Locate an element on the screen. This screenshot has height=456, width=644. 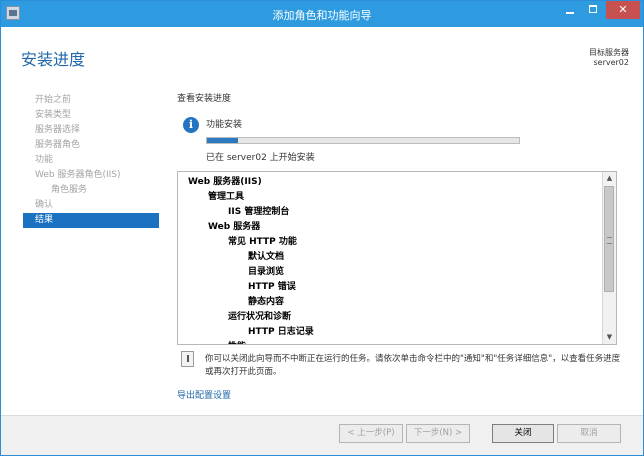
page-title: 安装进度 is located at coordinates (53, 59).